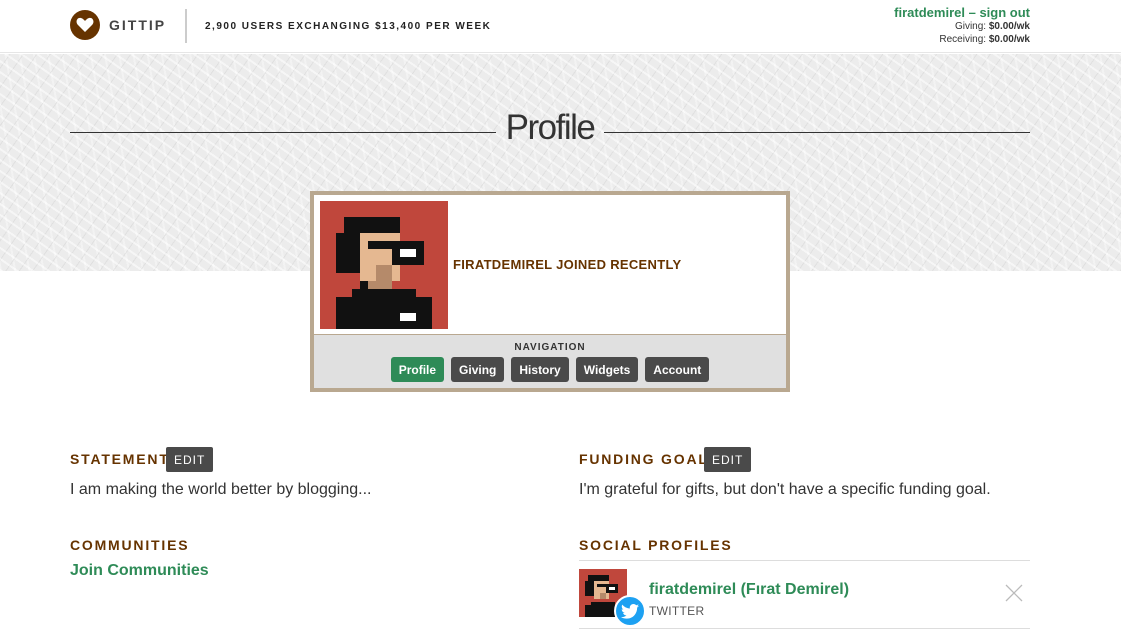 Image resolution: width=1121 pixels, height=636 pixels. I want to click on funding-goal-heading: FUNDING GOAL, so click(644, 459).